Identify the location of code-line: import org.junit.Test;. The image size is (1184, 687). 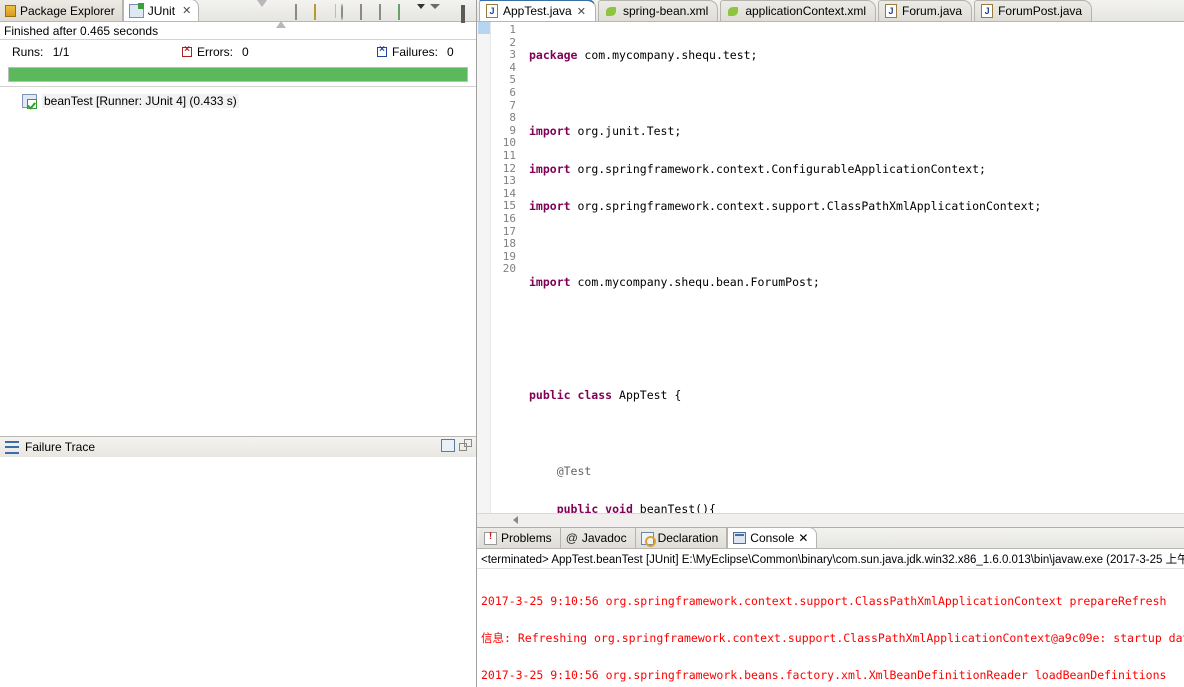
(605, 130).